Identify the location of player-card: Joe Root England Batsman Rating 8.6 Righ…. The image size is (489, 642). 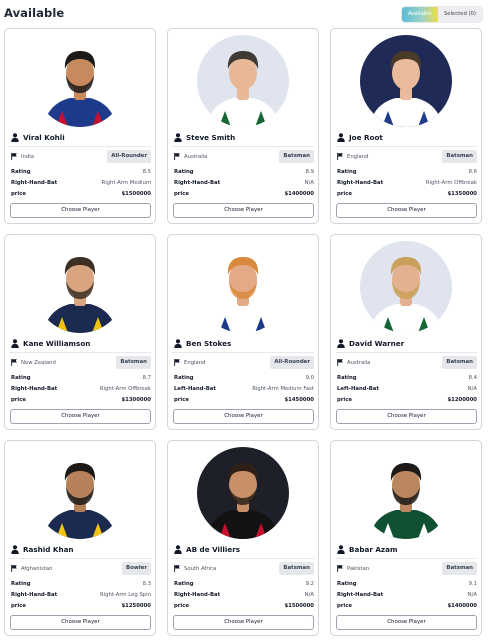
(406, 126).